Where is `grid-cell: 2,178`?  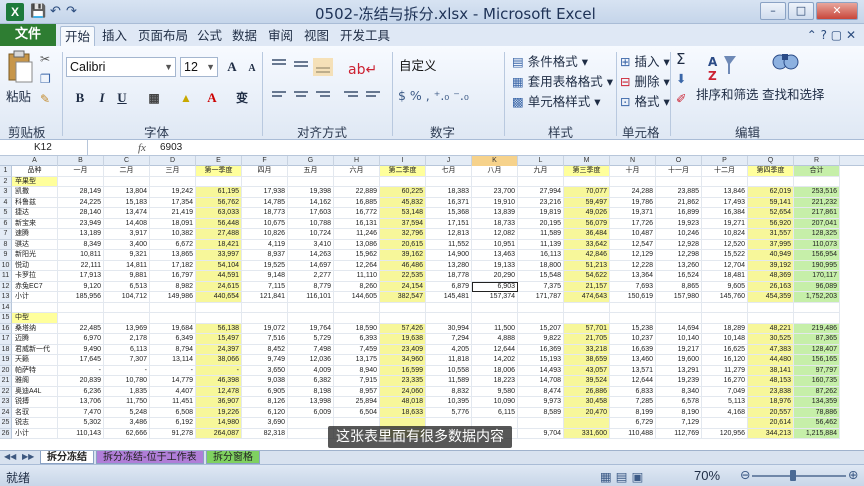 grid-cell: 2,178 is located at coordinates (127, 339).